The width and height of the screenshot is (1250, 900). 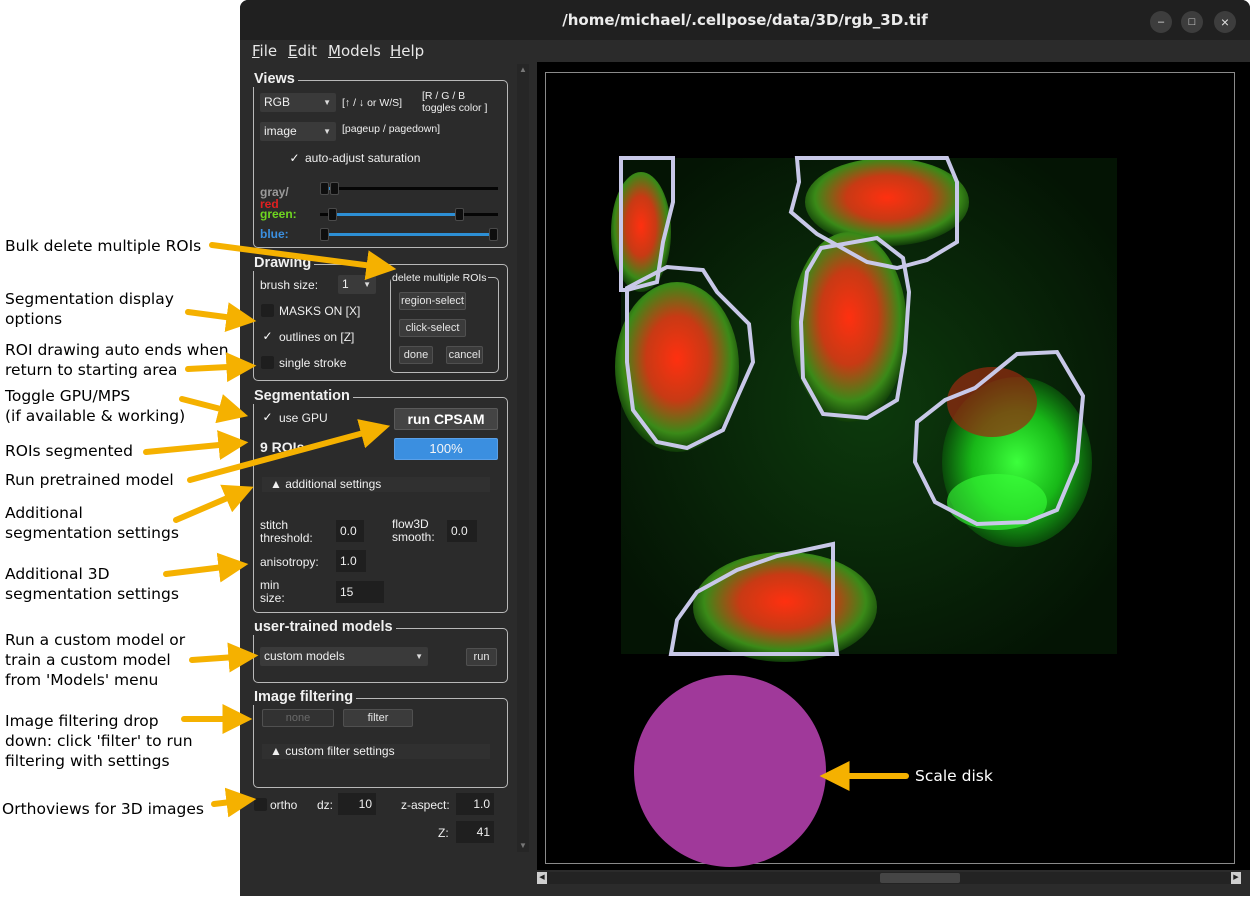 What do you see at coordinates (302, 51) in the screenshot?
I see `menu-edit: Edit` at bounding box center [302, 51].